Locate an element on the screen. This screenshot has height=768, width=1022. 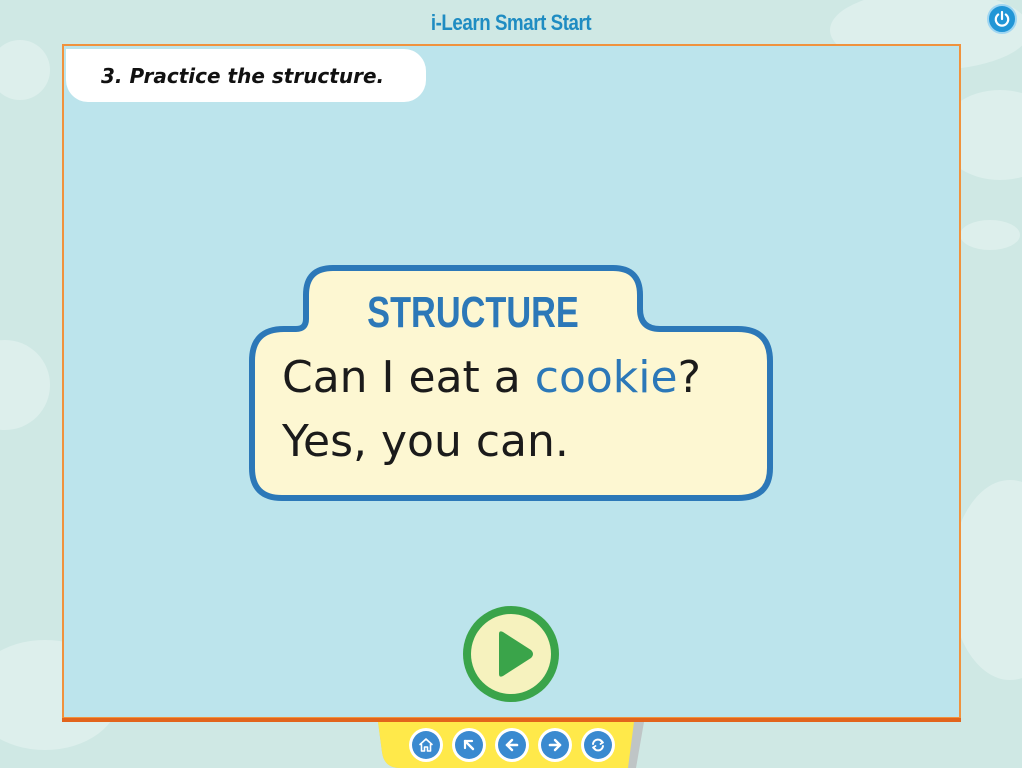
question-text-start: Can I eat a is located at coordinates (408, 377).